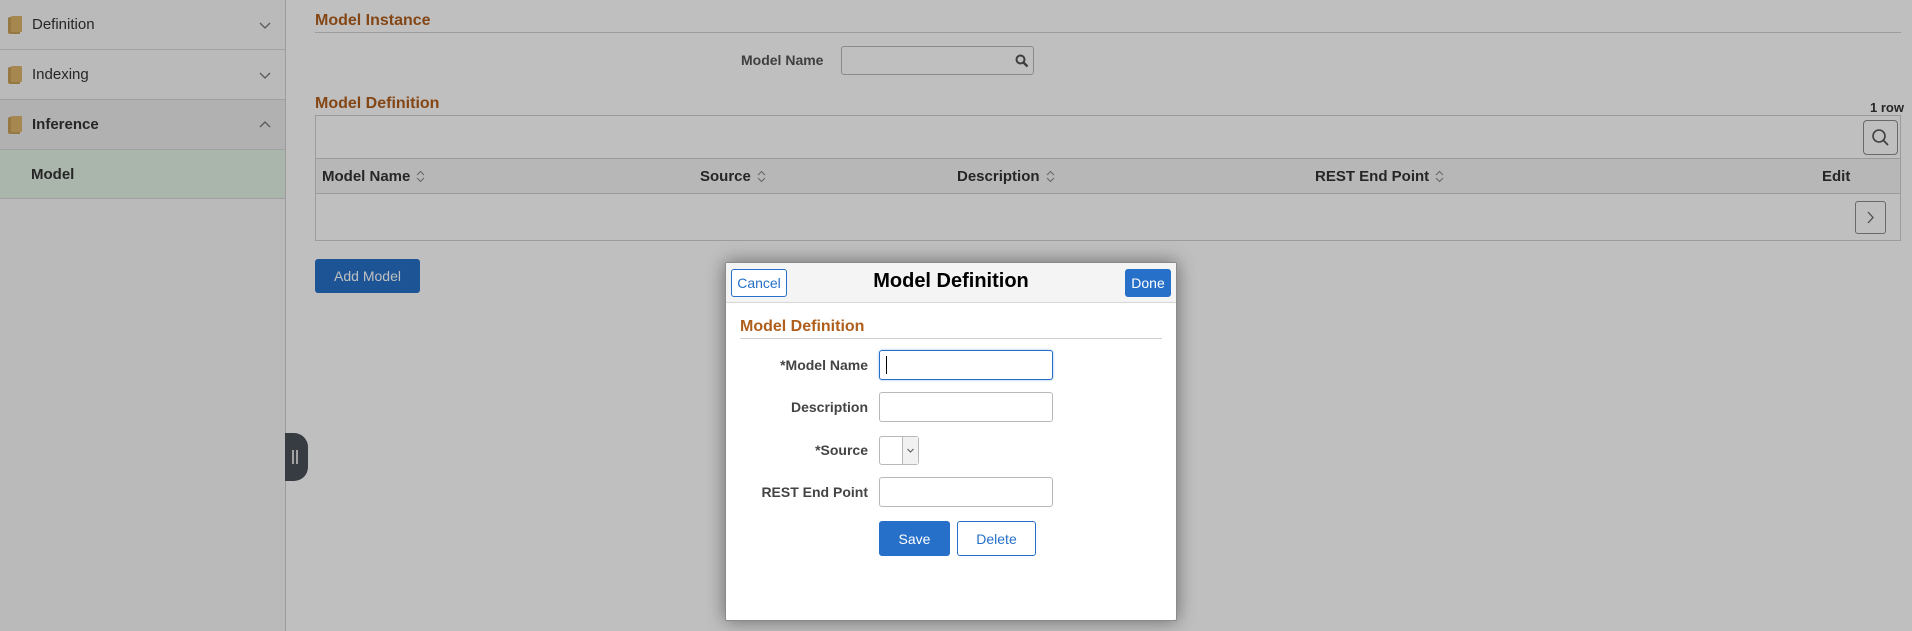  Describe the element at coordinates (802, 326) in the screenshot. I see `modal-section-title: Model Definition` at that location.